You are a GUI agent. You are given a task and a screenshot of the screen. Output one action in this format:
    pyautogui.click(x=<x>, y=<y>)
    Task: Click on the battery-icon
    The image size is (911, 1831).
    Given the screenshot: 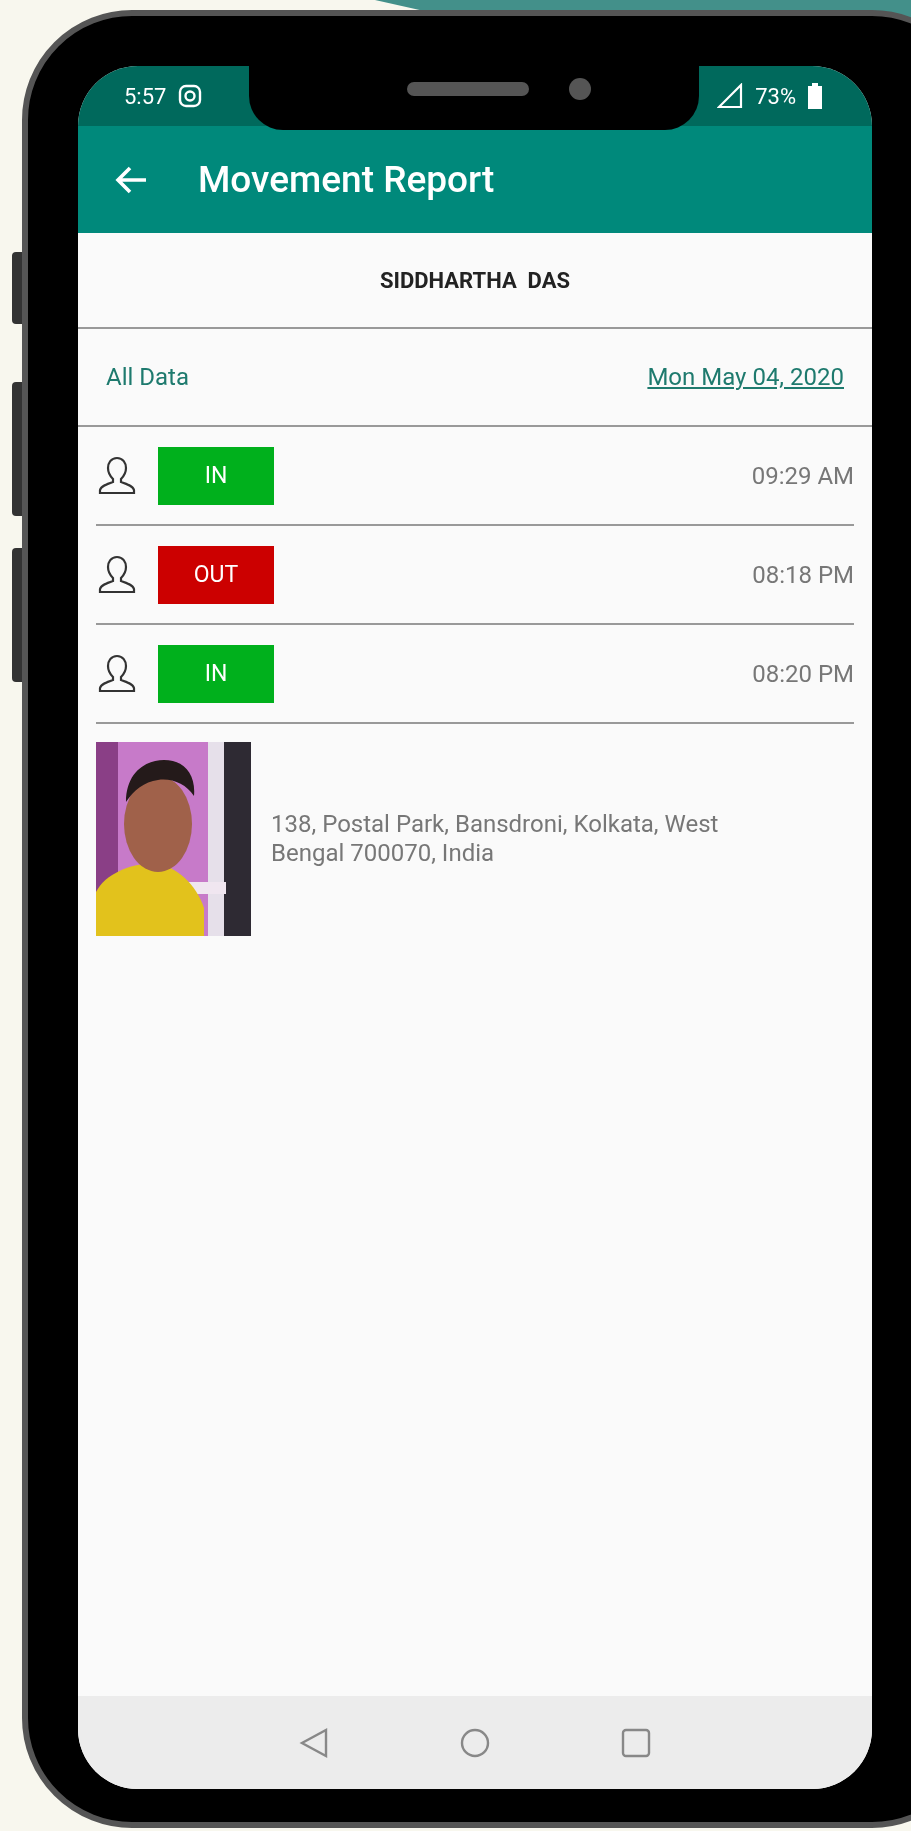 What is the action you would take?
    pyautogui.click(x=815, y=96)
    